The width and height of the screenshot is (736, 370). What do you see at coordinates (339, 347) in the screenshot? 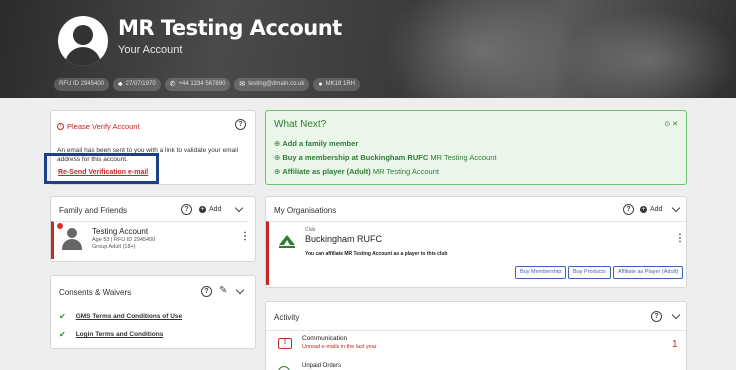
I see `communication-sub: Unread e-mails in the last year` at bounding box center [339, 347].